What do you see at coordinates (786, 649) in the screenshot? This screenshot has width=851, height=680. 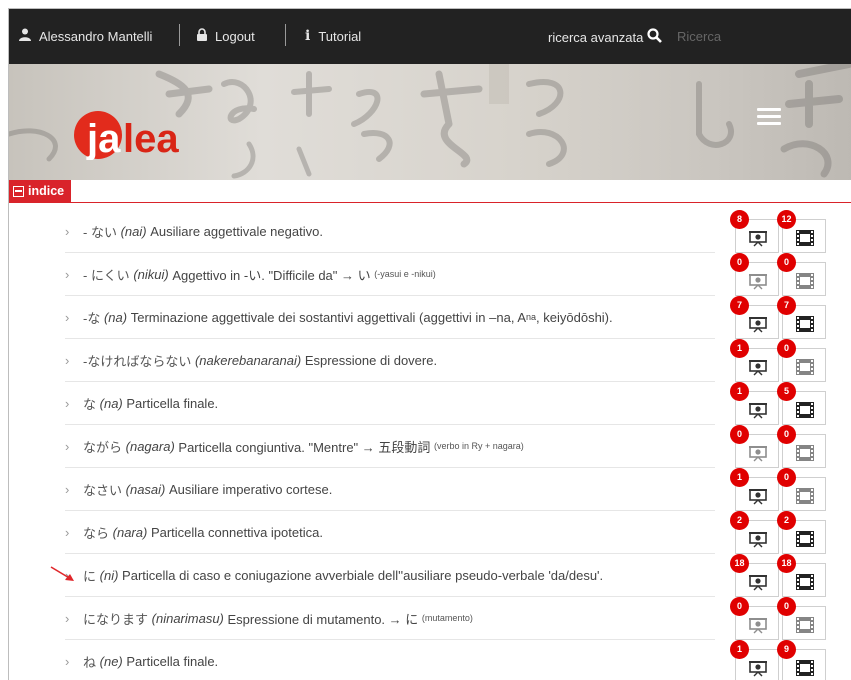 I see `count-badge: 9` at bounding box center [786, 649].